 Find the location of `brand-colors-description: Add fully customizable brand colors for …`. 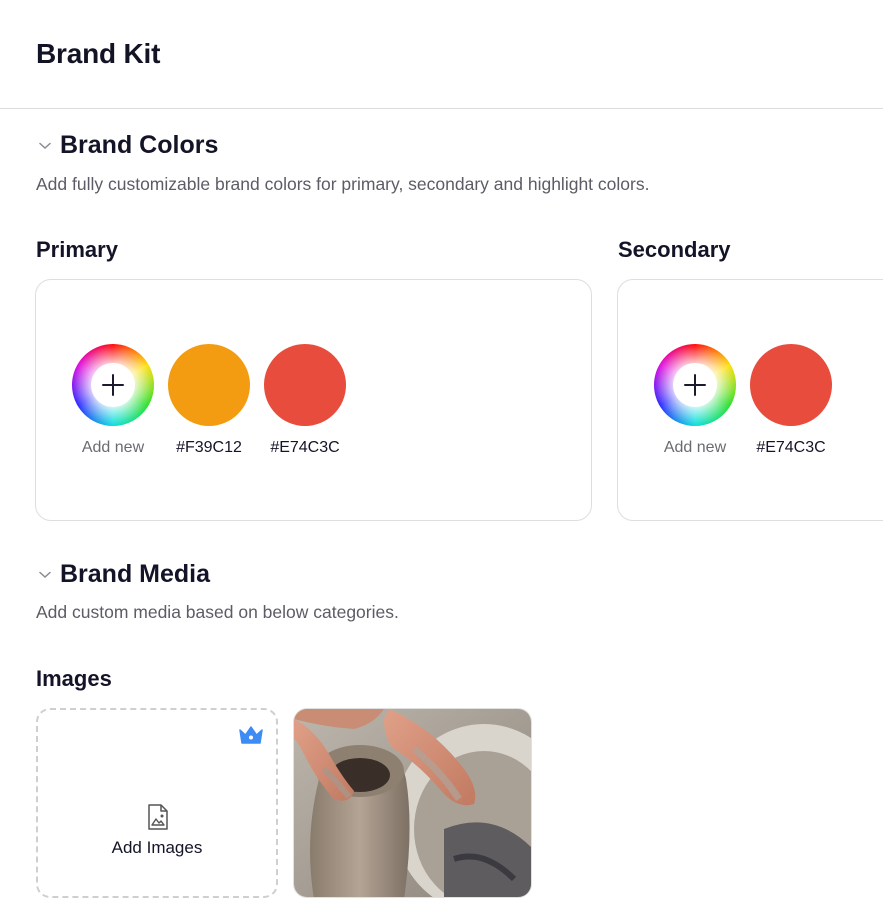

brand-colors-description: Add fully customizable brand colors for … is located at coordinates (343, 184).